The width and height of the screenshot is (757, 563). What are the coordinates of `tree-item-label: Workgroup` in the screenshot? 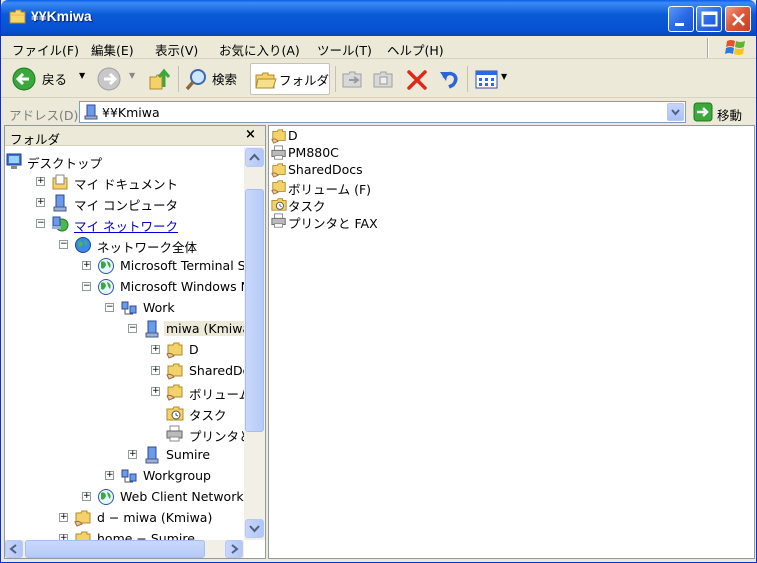 It's located at (177, 475).